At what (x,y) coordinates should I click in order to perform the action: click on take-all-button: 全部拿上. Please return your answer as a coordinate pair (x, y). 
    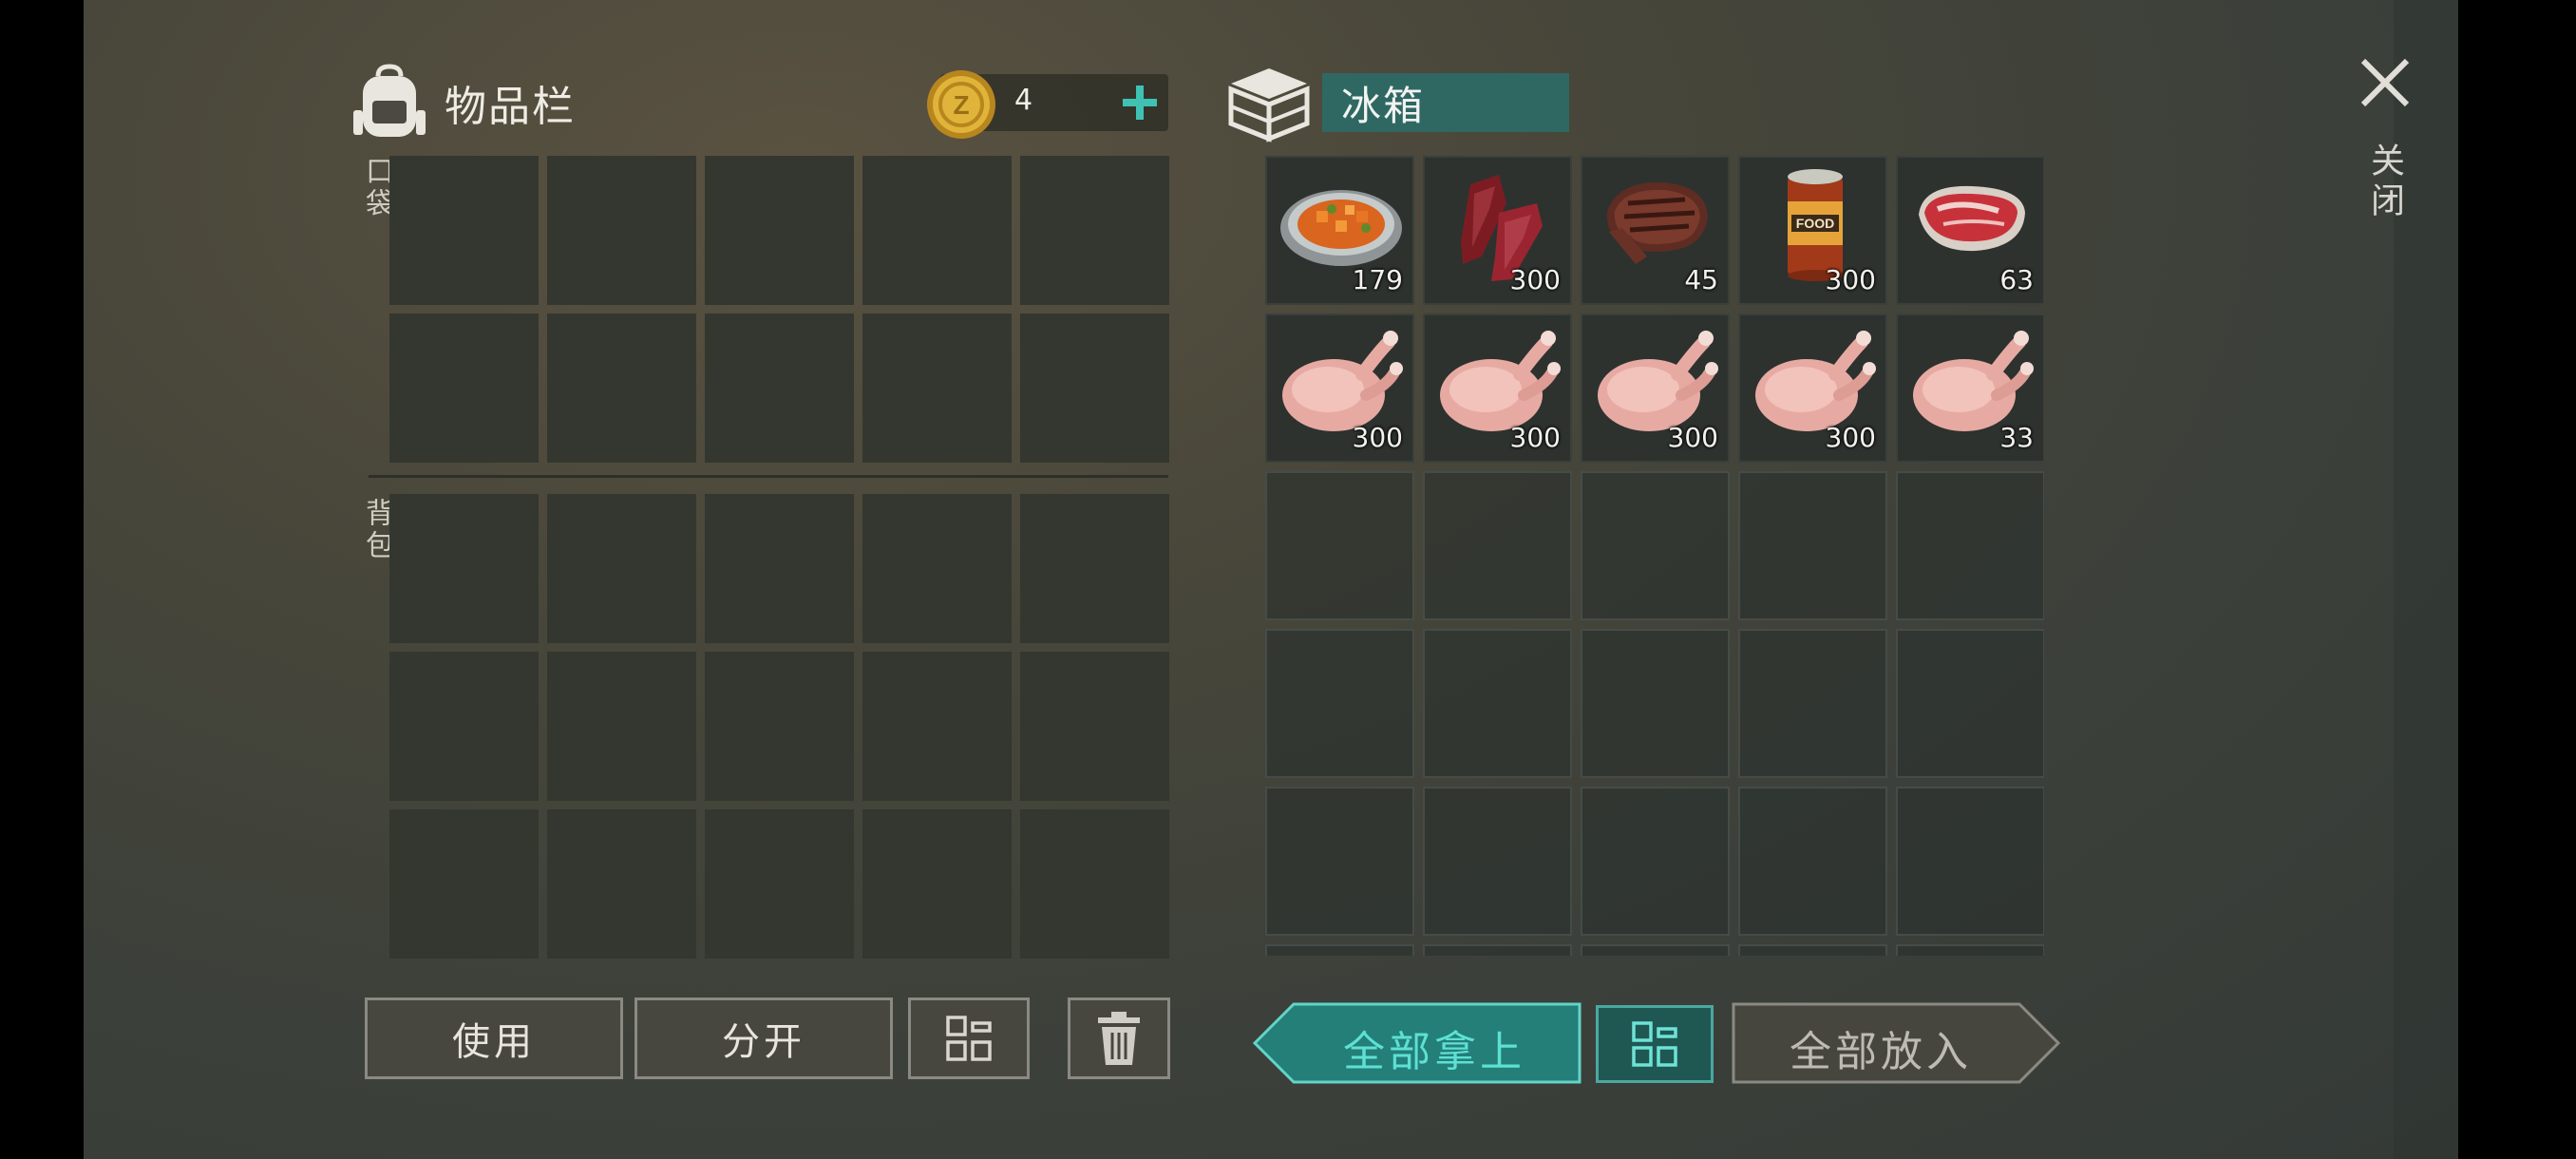
    Looking at the image, I should click on (1417, 1043).